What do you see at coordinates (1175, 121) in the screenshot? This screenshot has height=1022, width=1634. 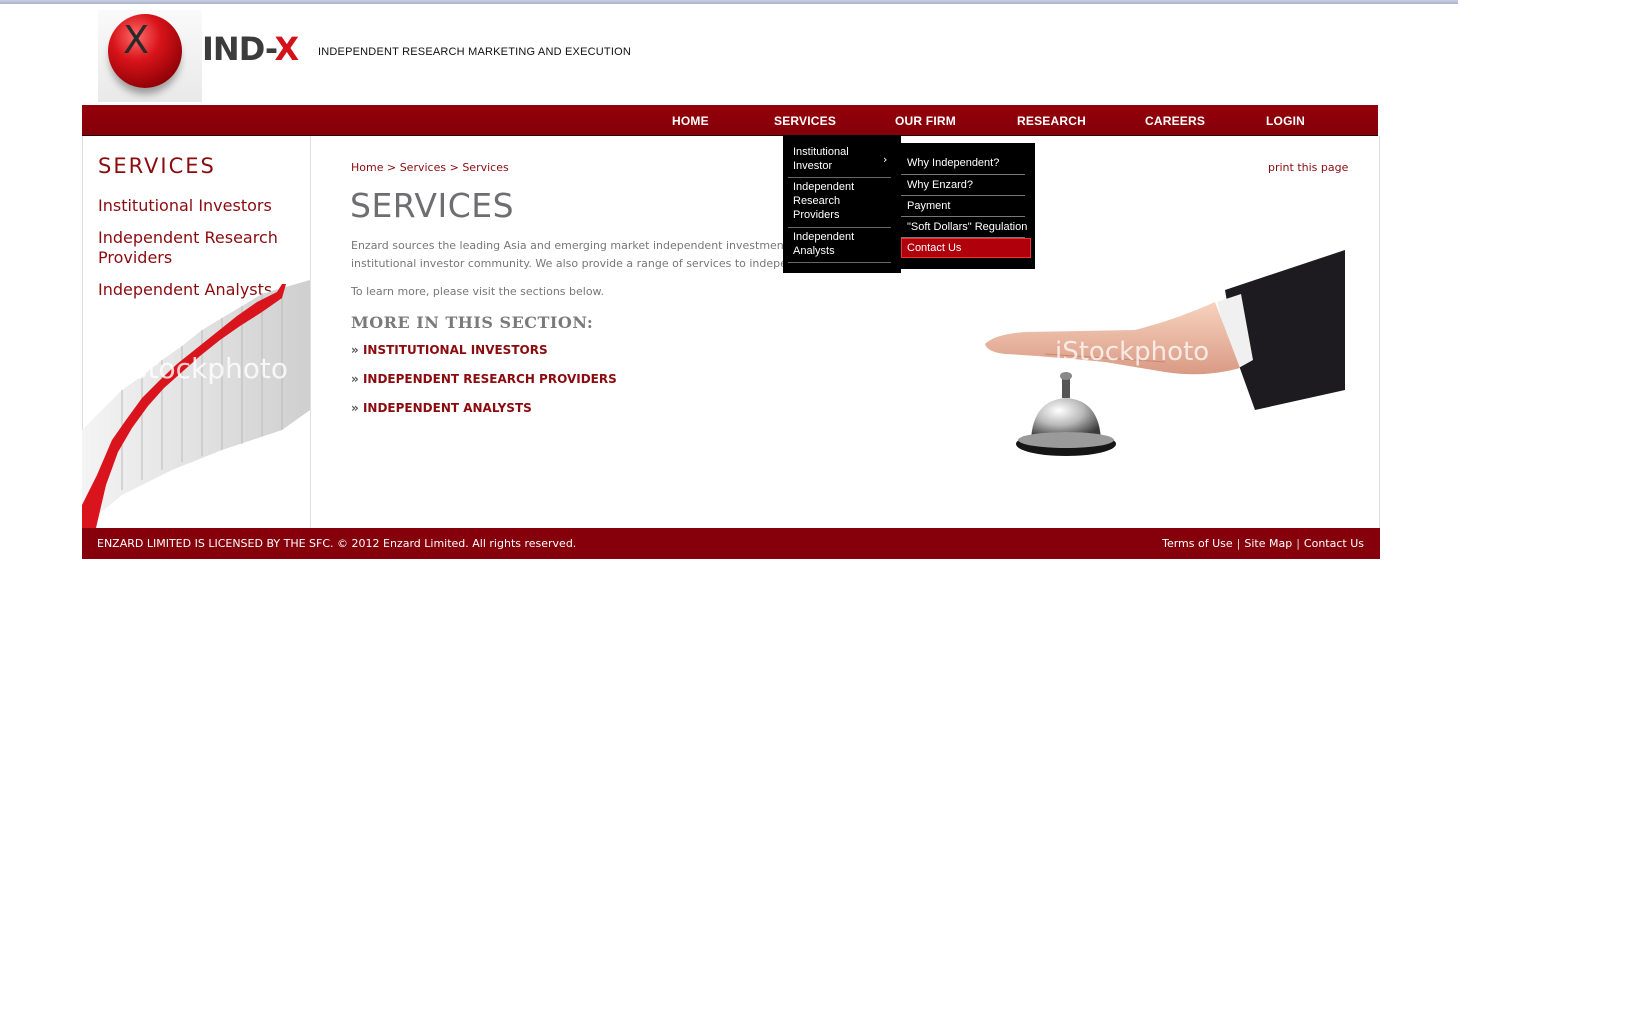 I see `nav-careers: CAREERS` at bounding box center [1175, 121].